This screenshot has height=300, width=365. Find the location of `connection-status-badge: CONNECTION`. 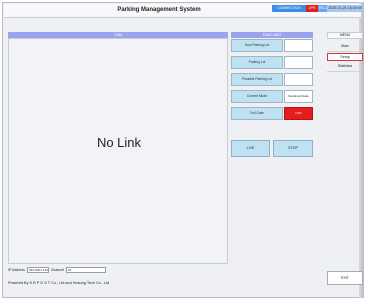

connection-status-badge: CONNECTION is located at coordinates (289, 8).